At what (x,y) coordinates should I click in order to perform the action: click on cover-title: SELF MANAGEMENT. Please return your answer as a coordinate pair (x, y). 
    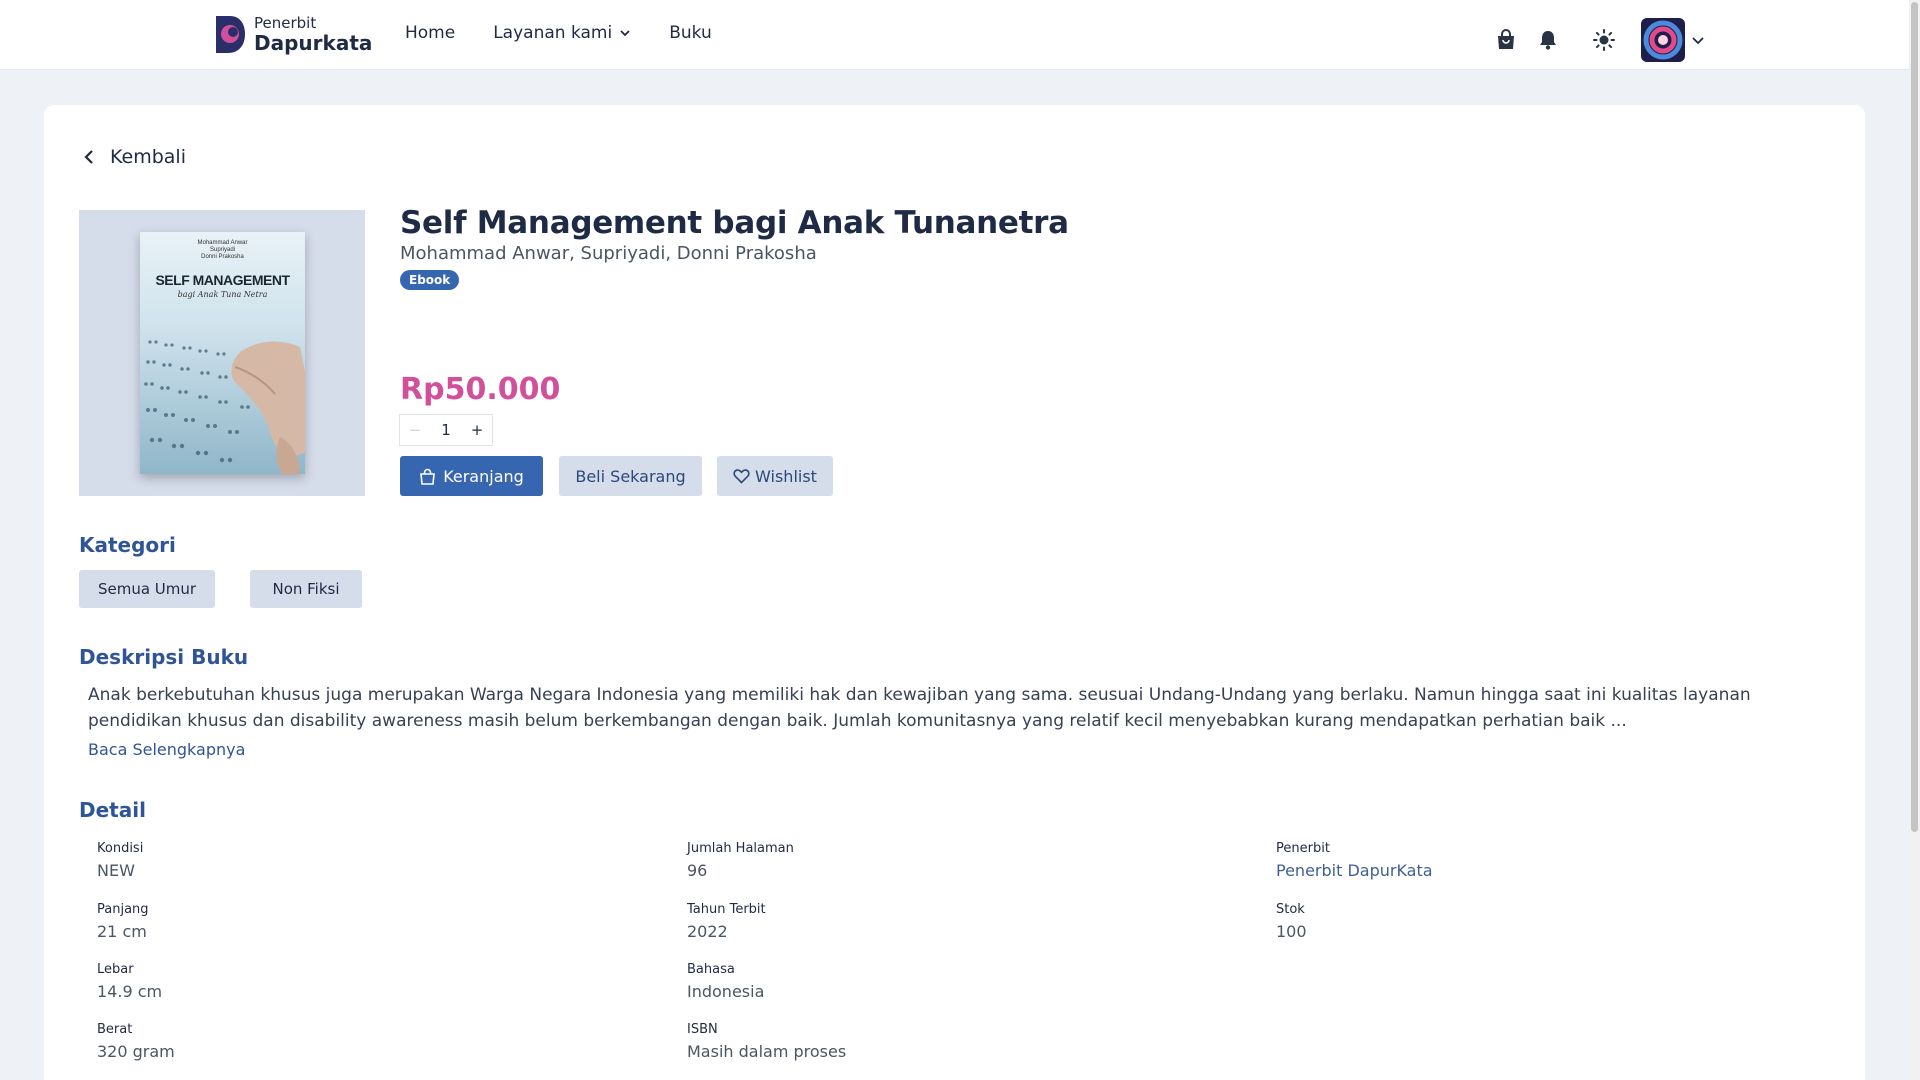
    Looking at the image, I should click on (222, 279).